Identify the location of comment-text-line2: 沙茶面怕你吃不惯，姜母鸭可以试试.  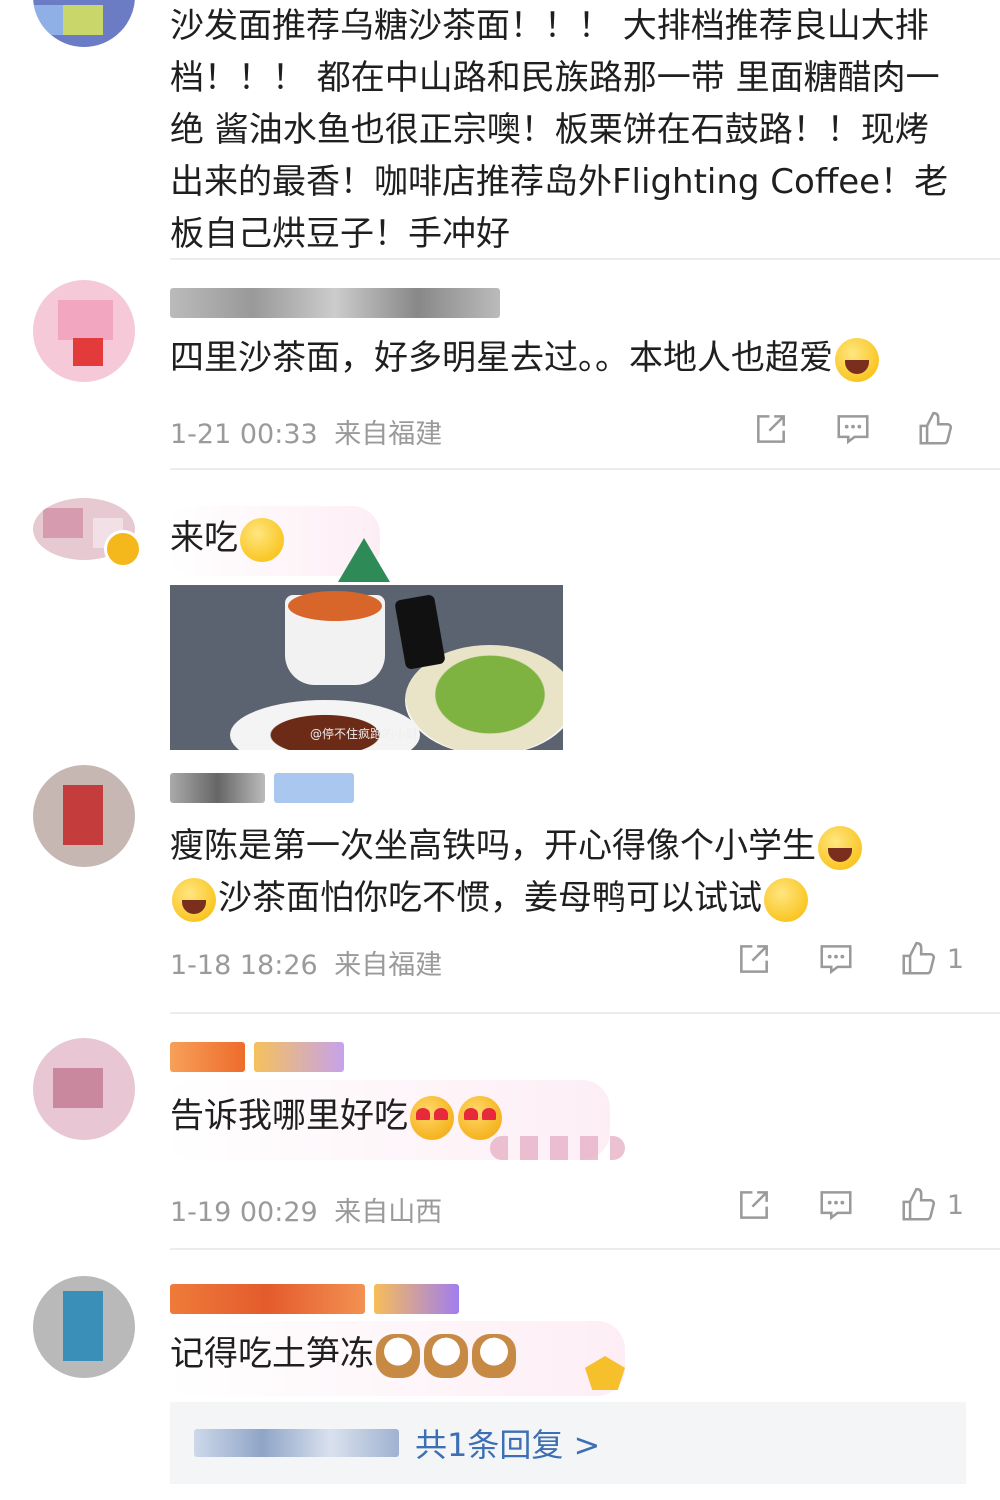
(490, 898).